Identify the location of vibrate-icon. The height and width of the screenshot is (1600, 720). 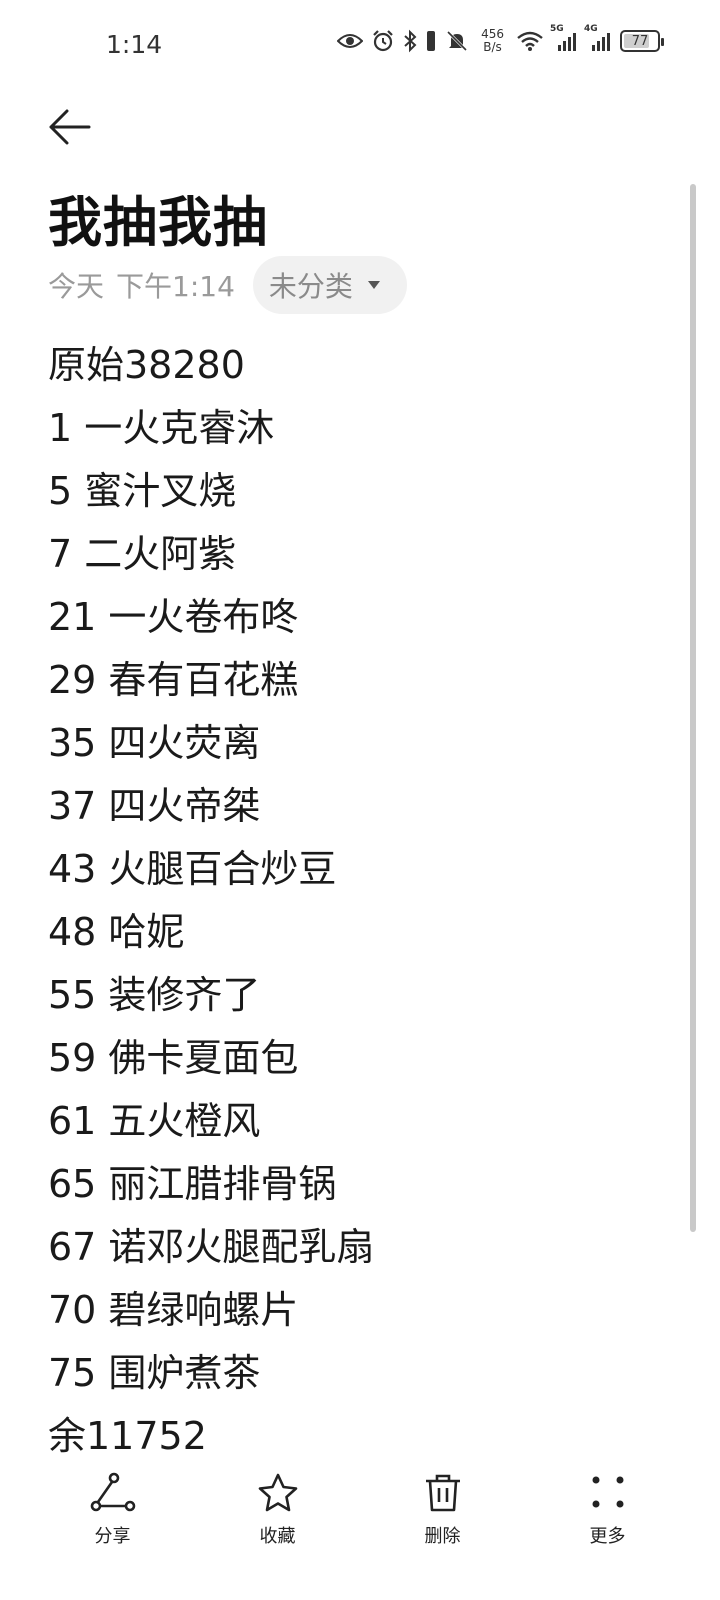
(431, 41).